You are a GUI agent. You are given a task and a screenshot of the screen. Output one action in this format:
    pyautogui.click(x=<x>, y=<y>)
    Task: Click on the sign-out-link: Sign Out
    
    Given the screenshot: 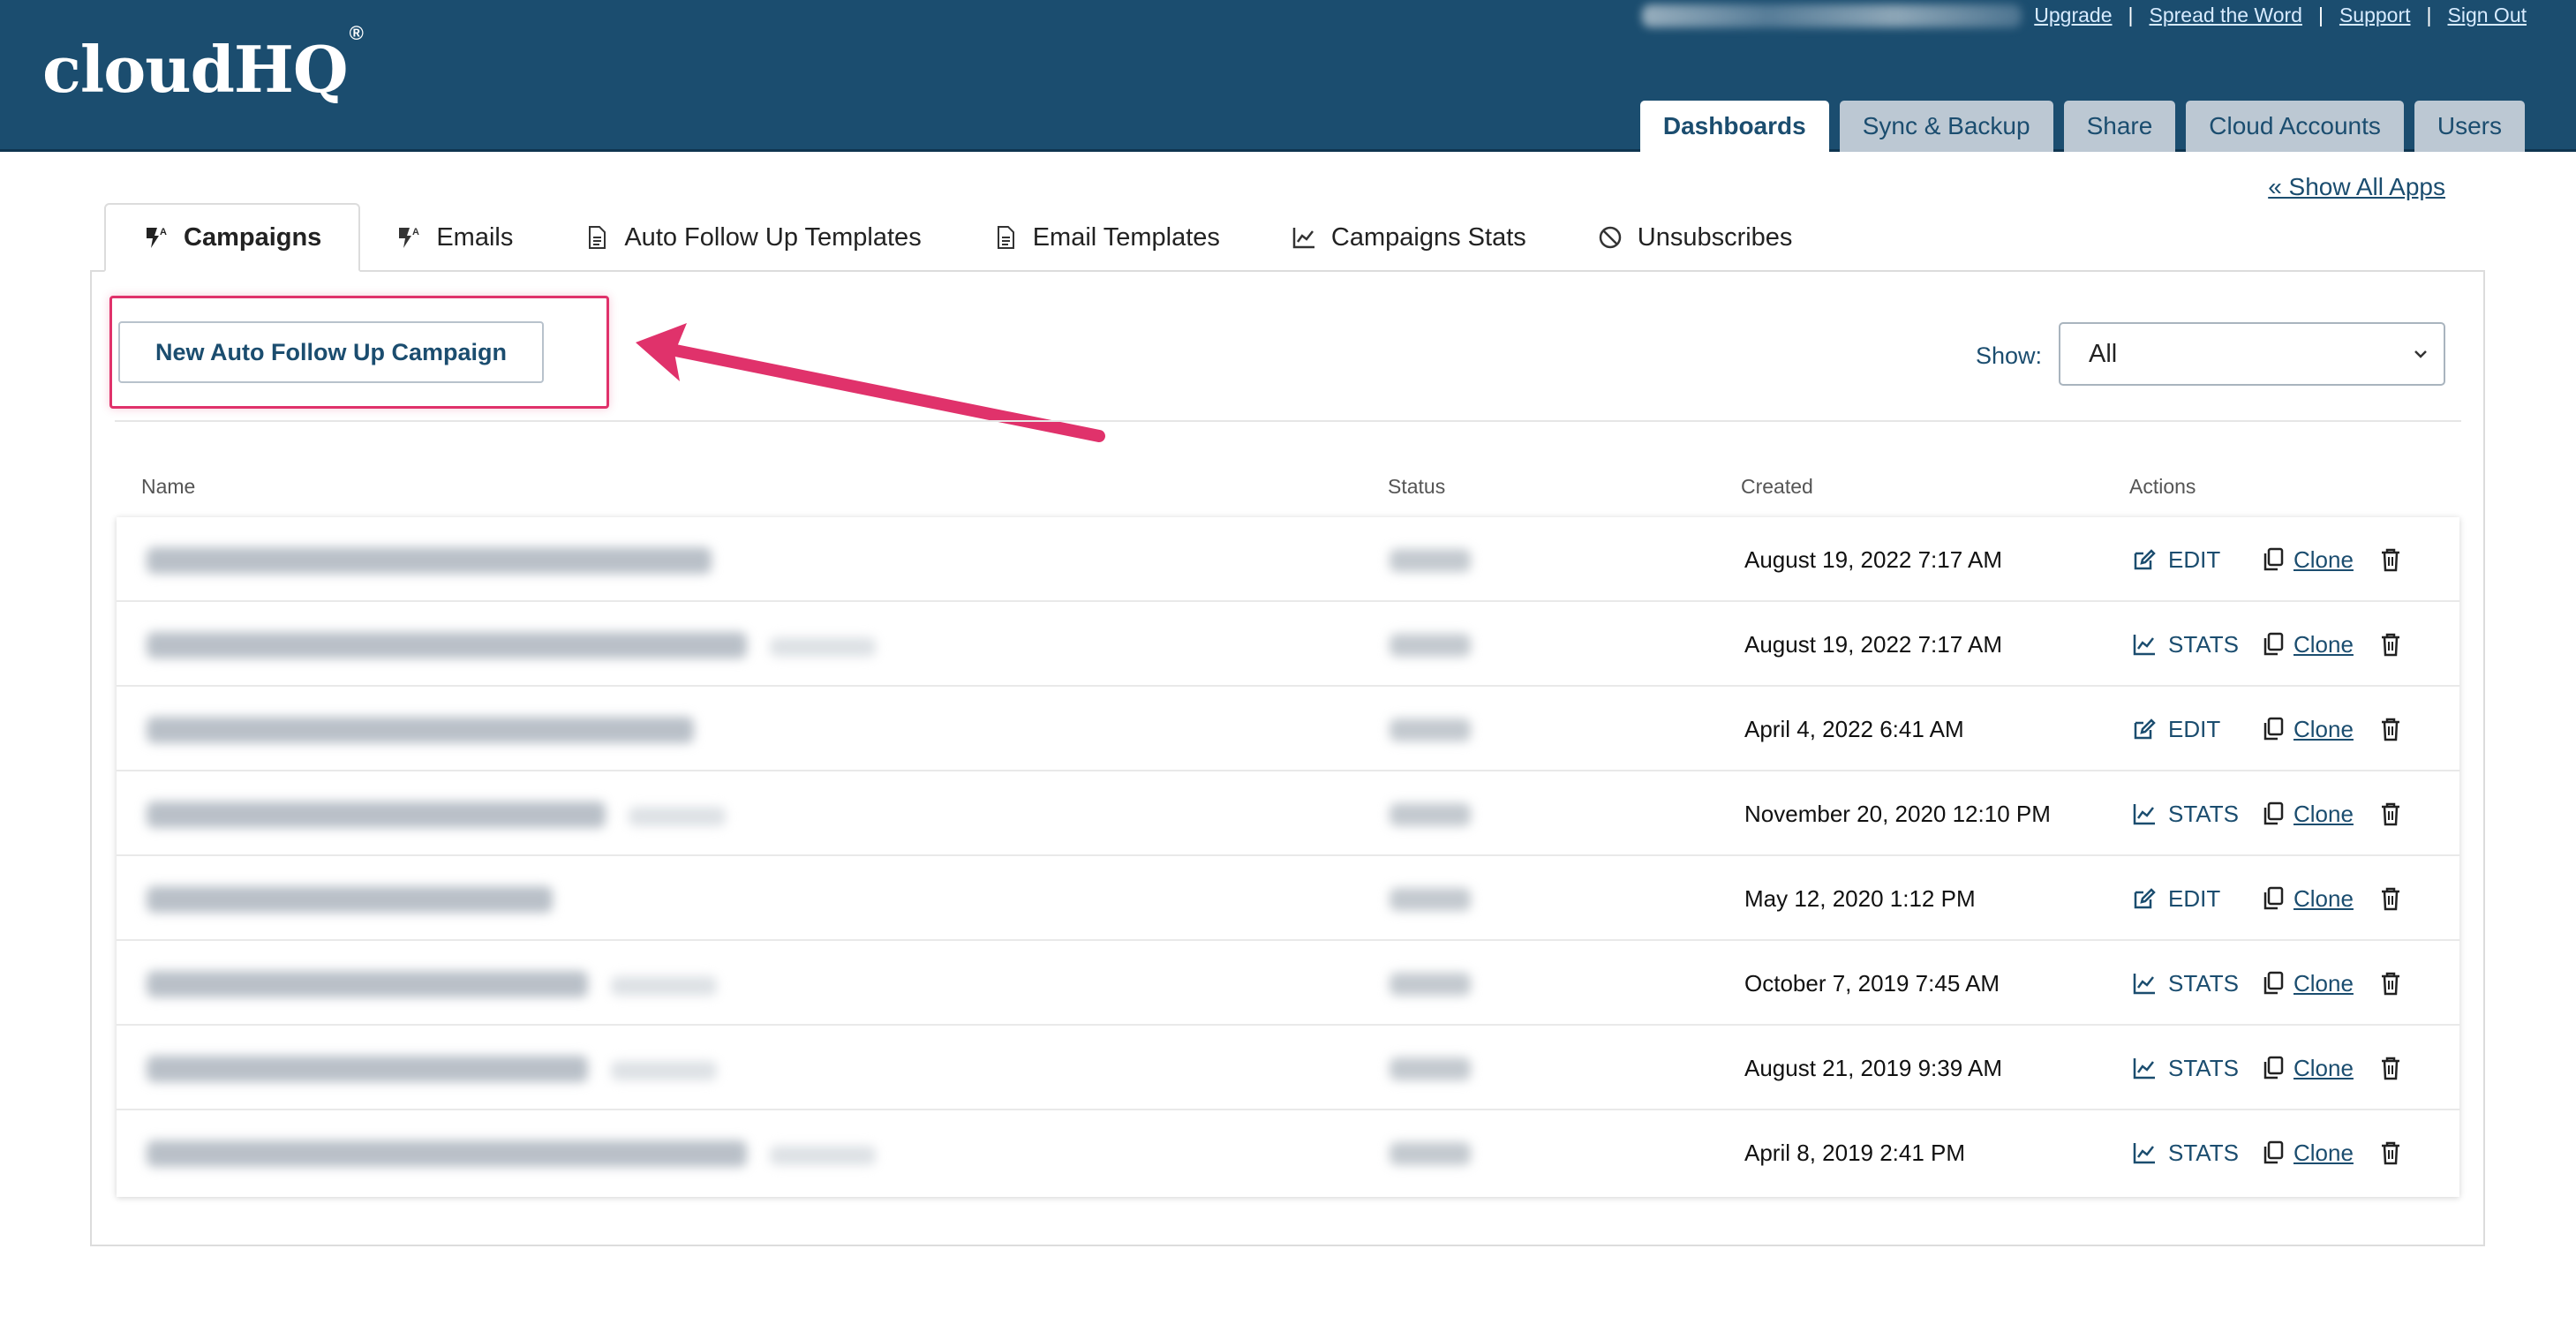 What is the action you would take?
    pyautogui.click(x=2488, y=16)
    